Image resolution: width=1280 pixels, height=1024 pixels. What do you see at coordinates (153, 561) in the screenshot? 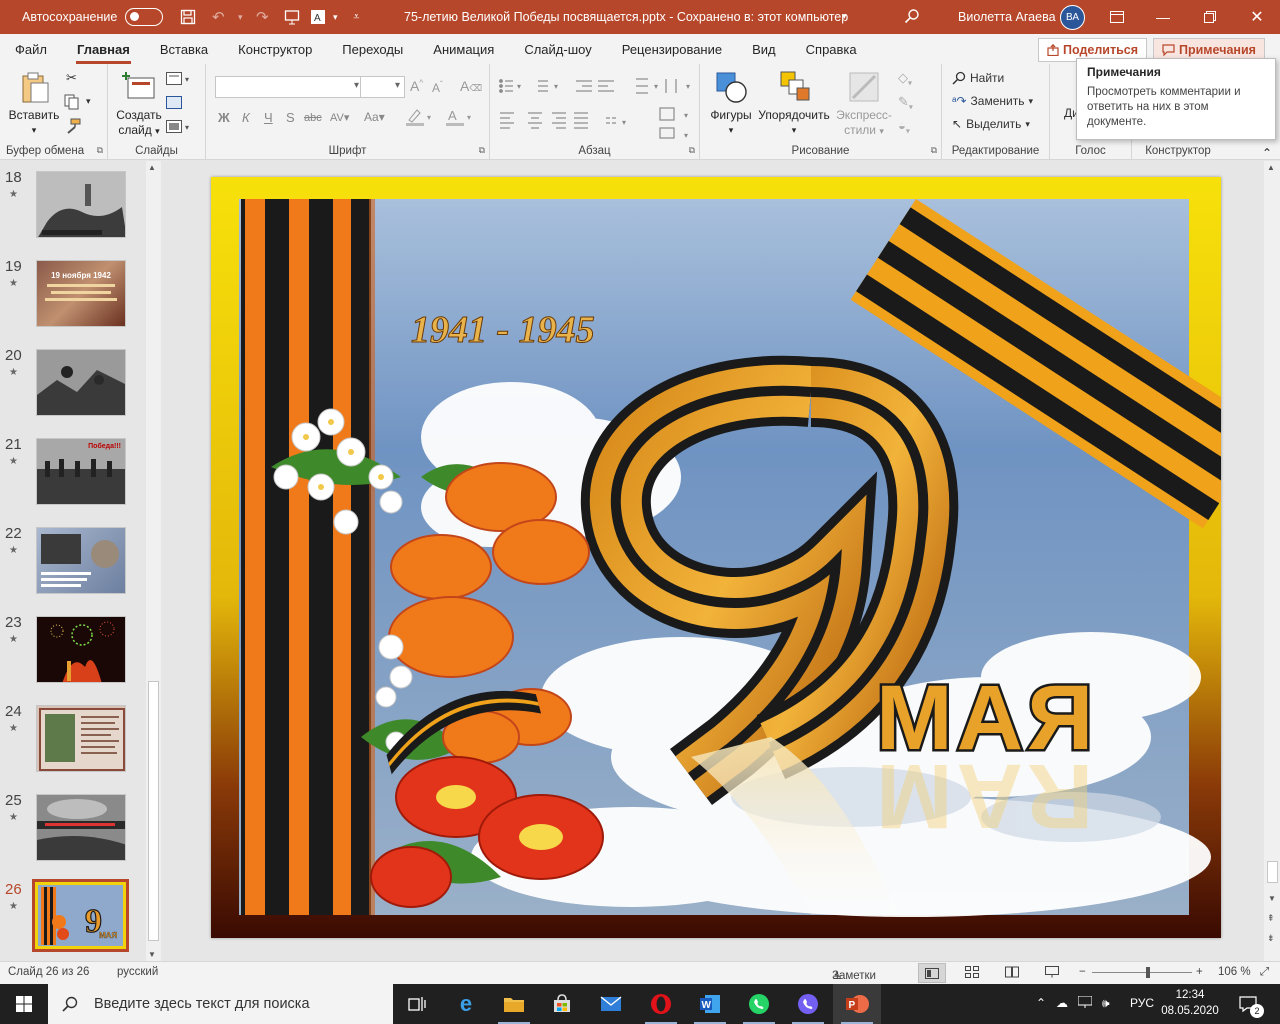
I see `thumbnail-scrollbar: ▲ ▼` at bounding box center [153, 561].